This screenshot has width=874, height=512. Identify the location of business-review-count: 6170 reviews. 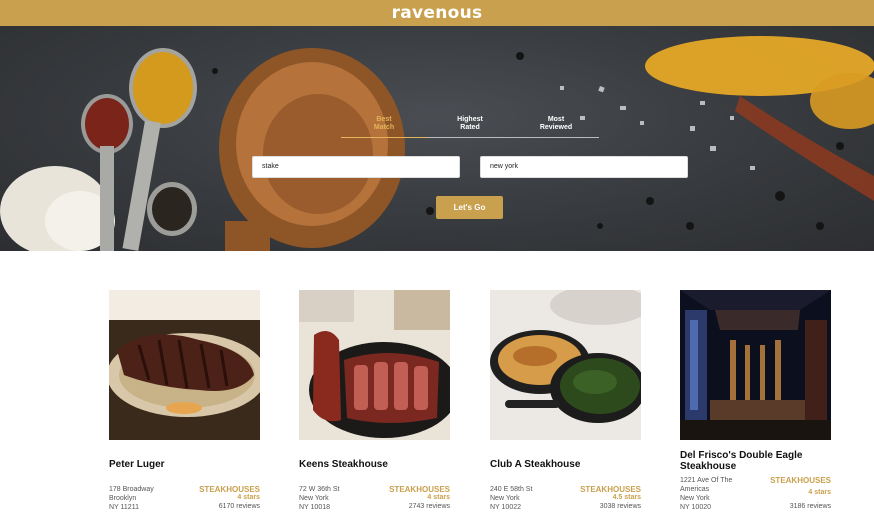
(239, 506).